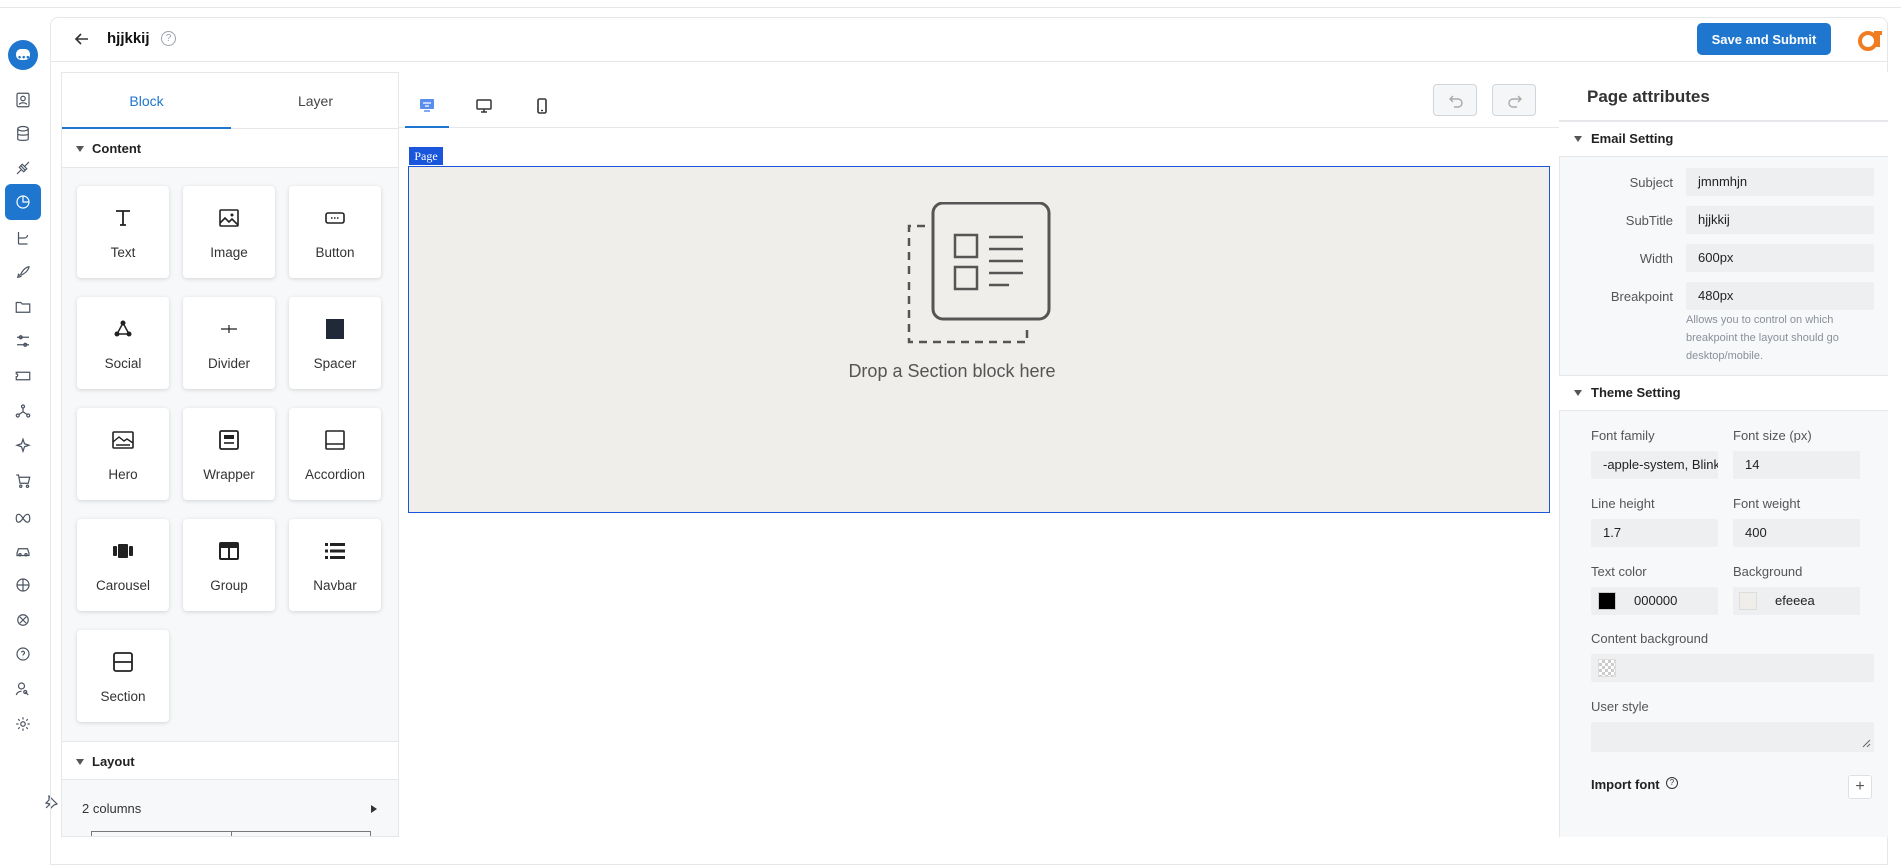 Image resolution: width=1901 pixels, height=865 pixels. What do you see at coordinates (228, 363) in the screenshot?
I see `block-label: Divider` at bounding box center [228, 363].